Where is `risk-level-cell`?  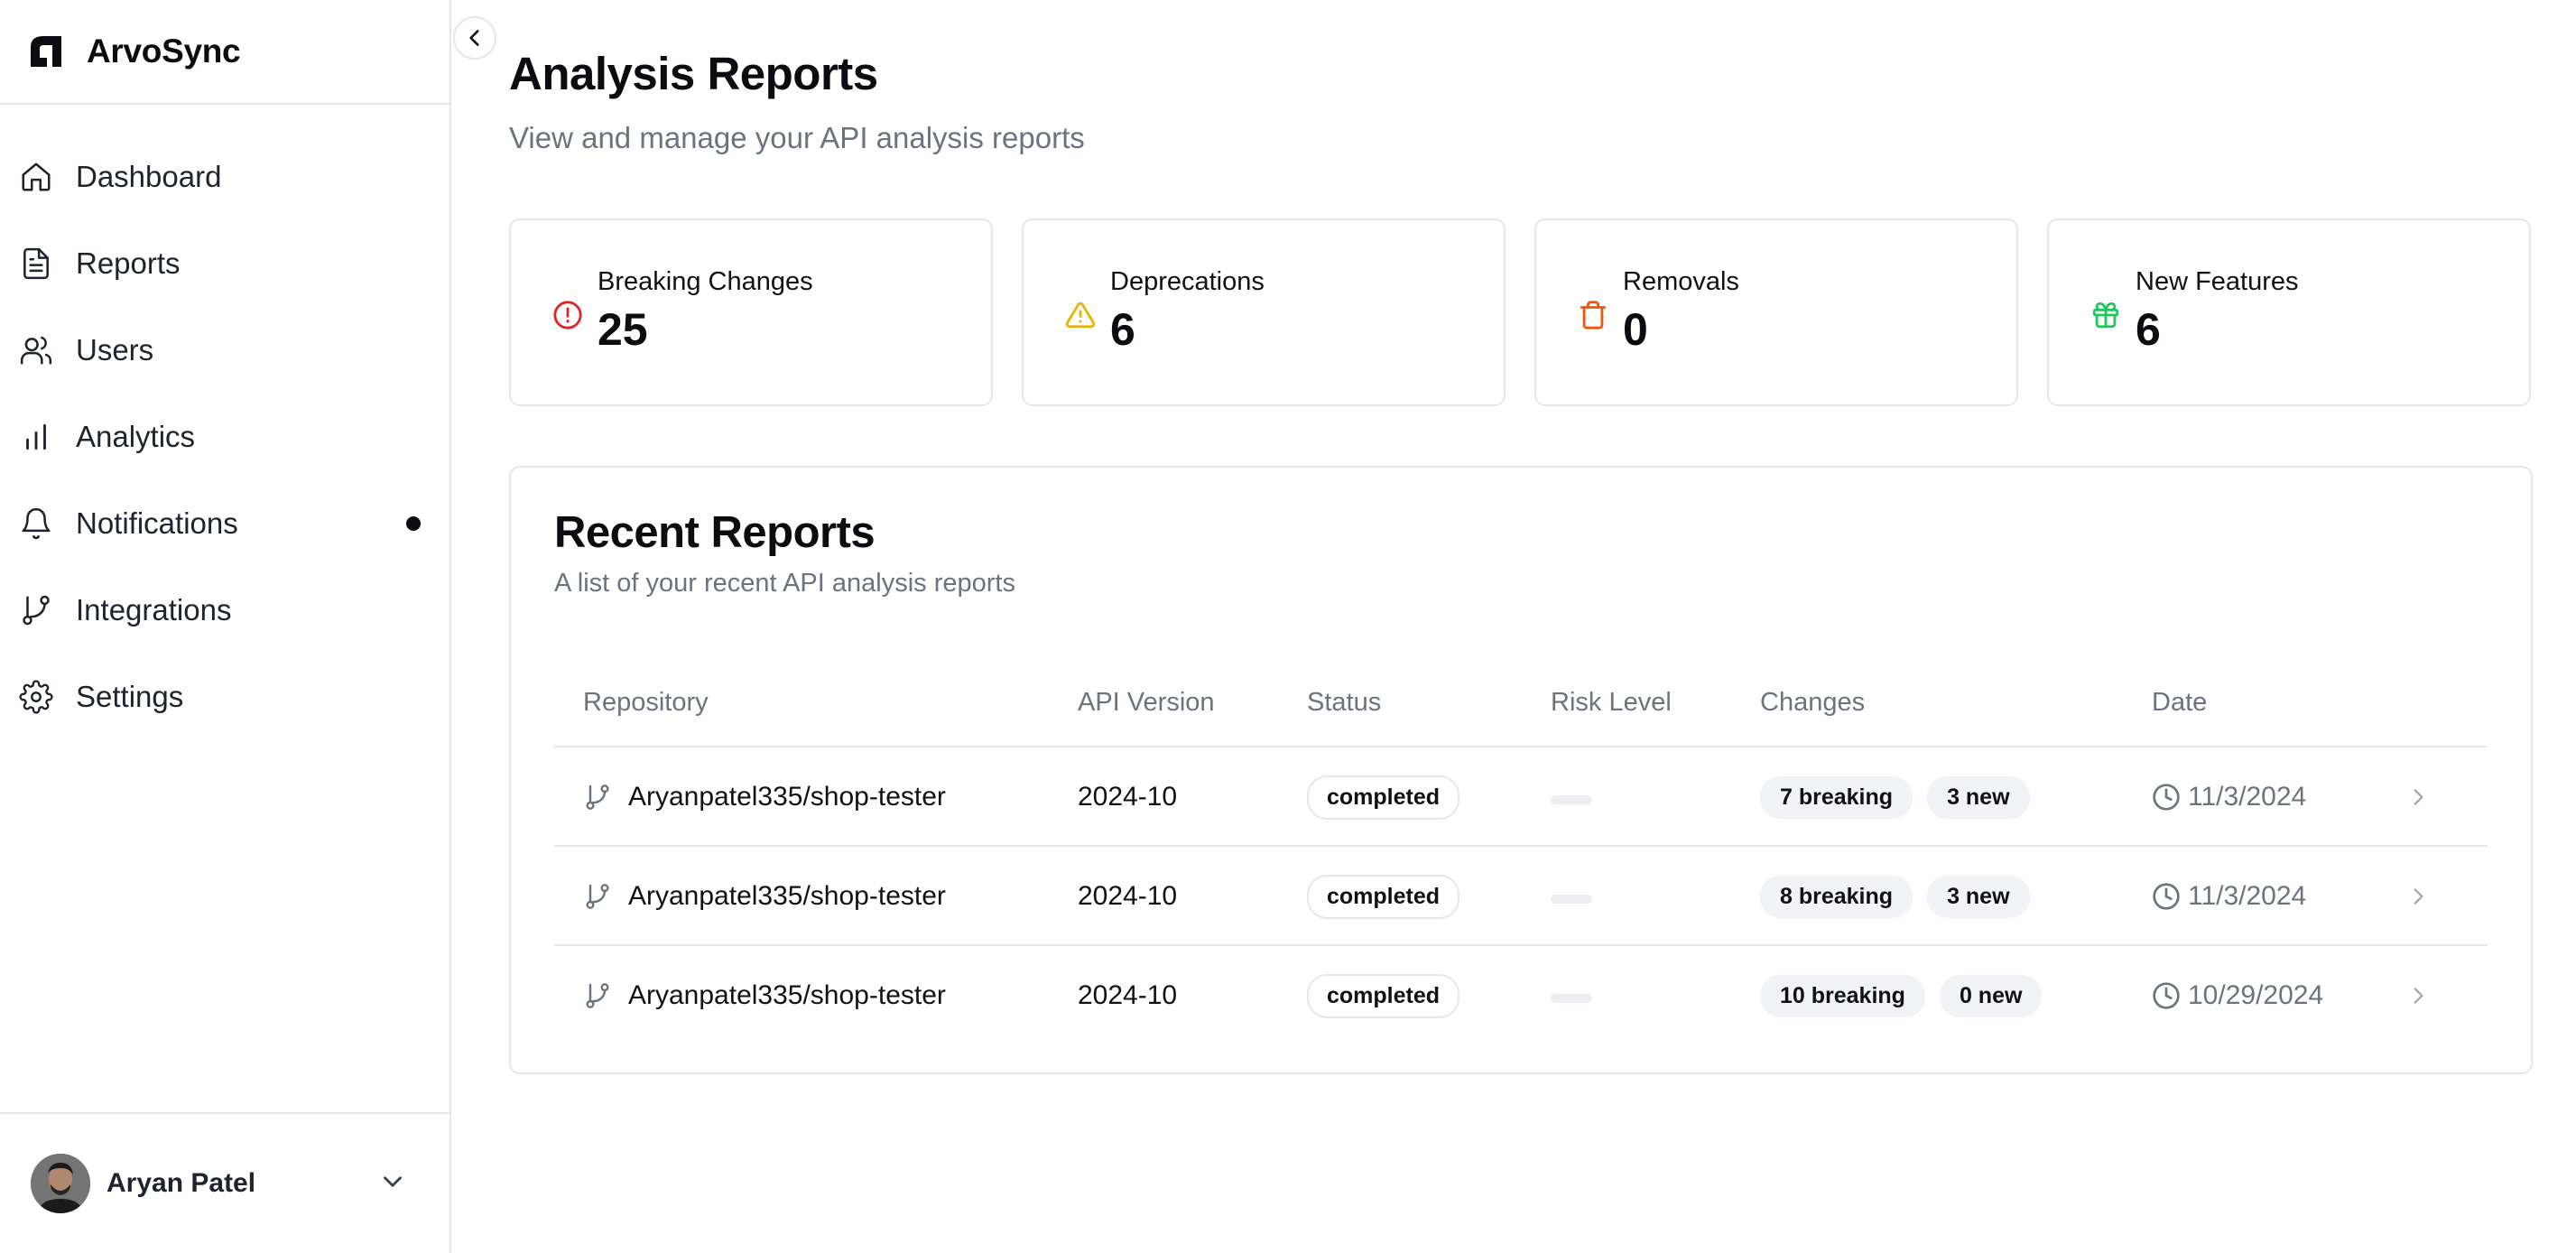 risk-level-cell is located at coordinates (1571, 996).